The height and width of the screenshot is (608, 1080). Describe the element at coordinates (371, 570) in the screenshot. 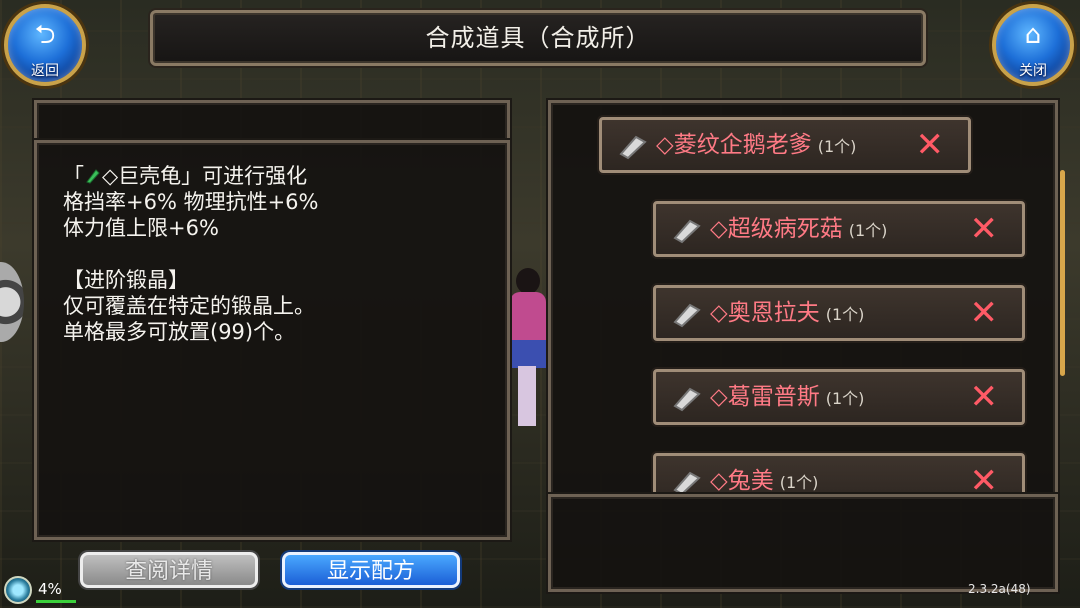

I see `show-recipe-button: 显示配方` at that location.